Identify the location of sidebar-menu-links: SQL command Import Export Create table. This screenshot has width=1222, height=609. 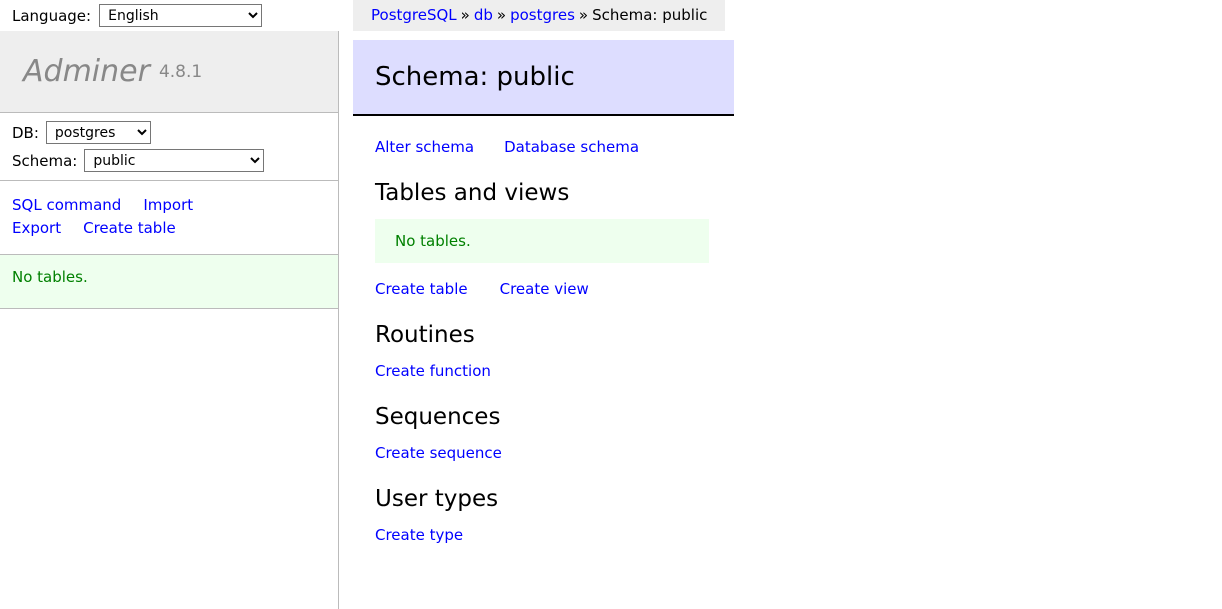
(169, 217).